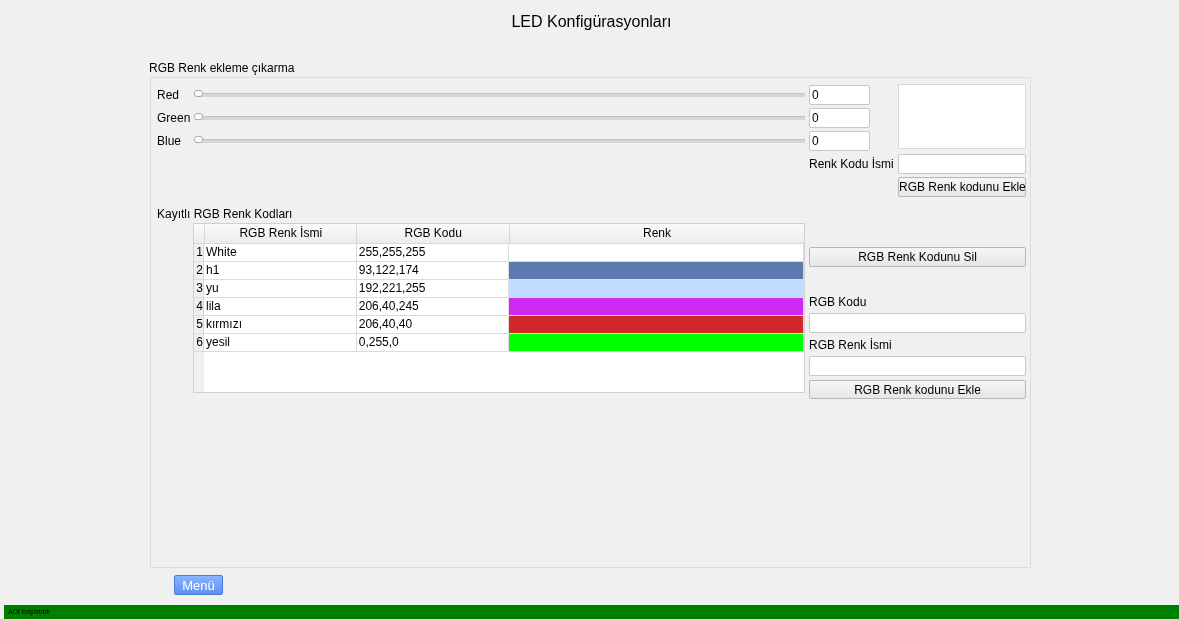 The height and width of the screenshot is (619, 1179). I want to click on column-header: Renk, so click(656, 233).